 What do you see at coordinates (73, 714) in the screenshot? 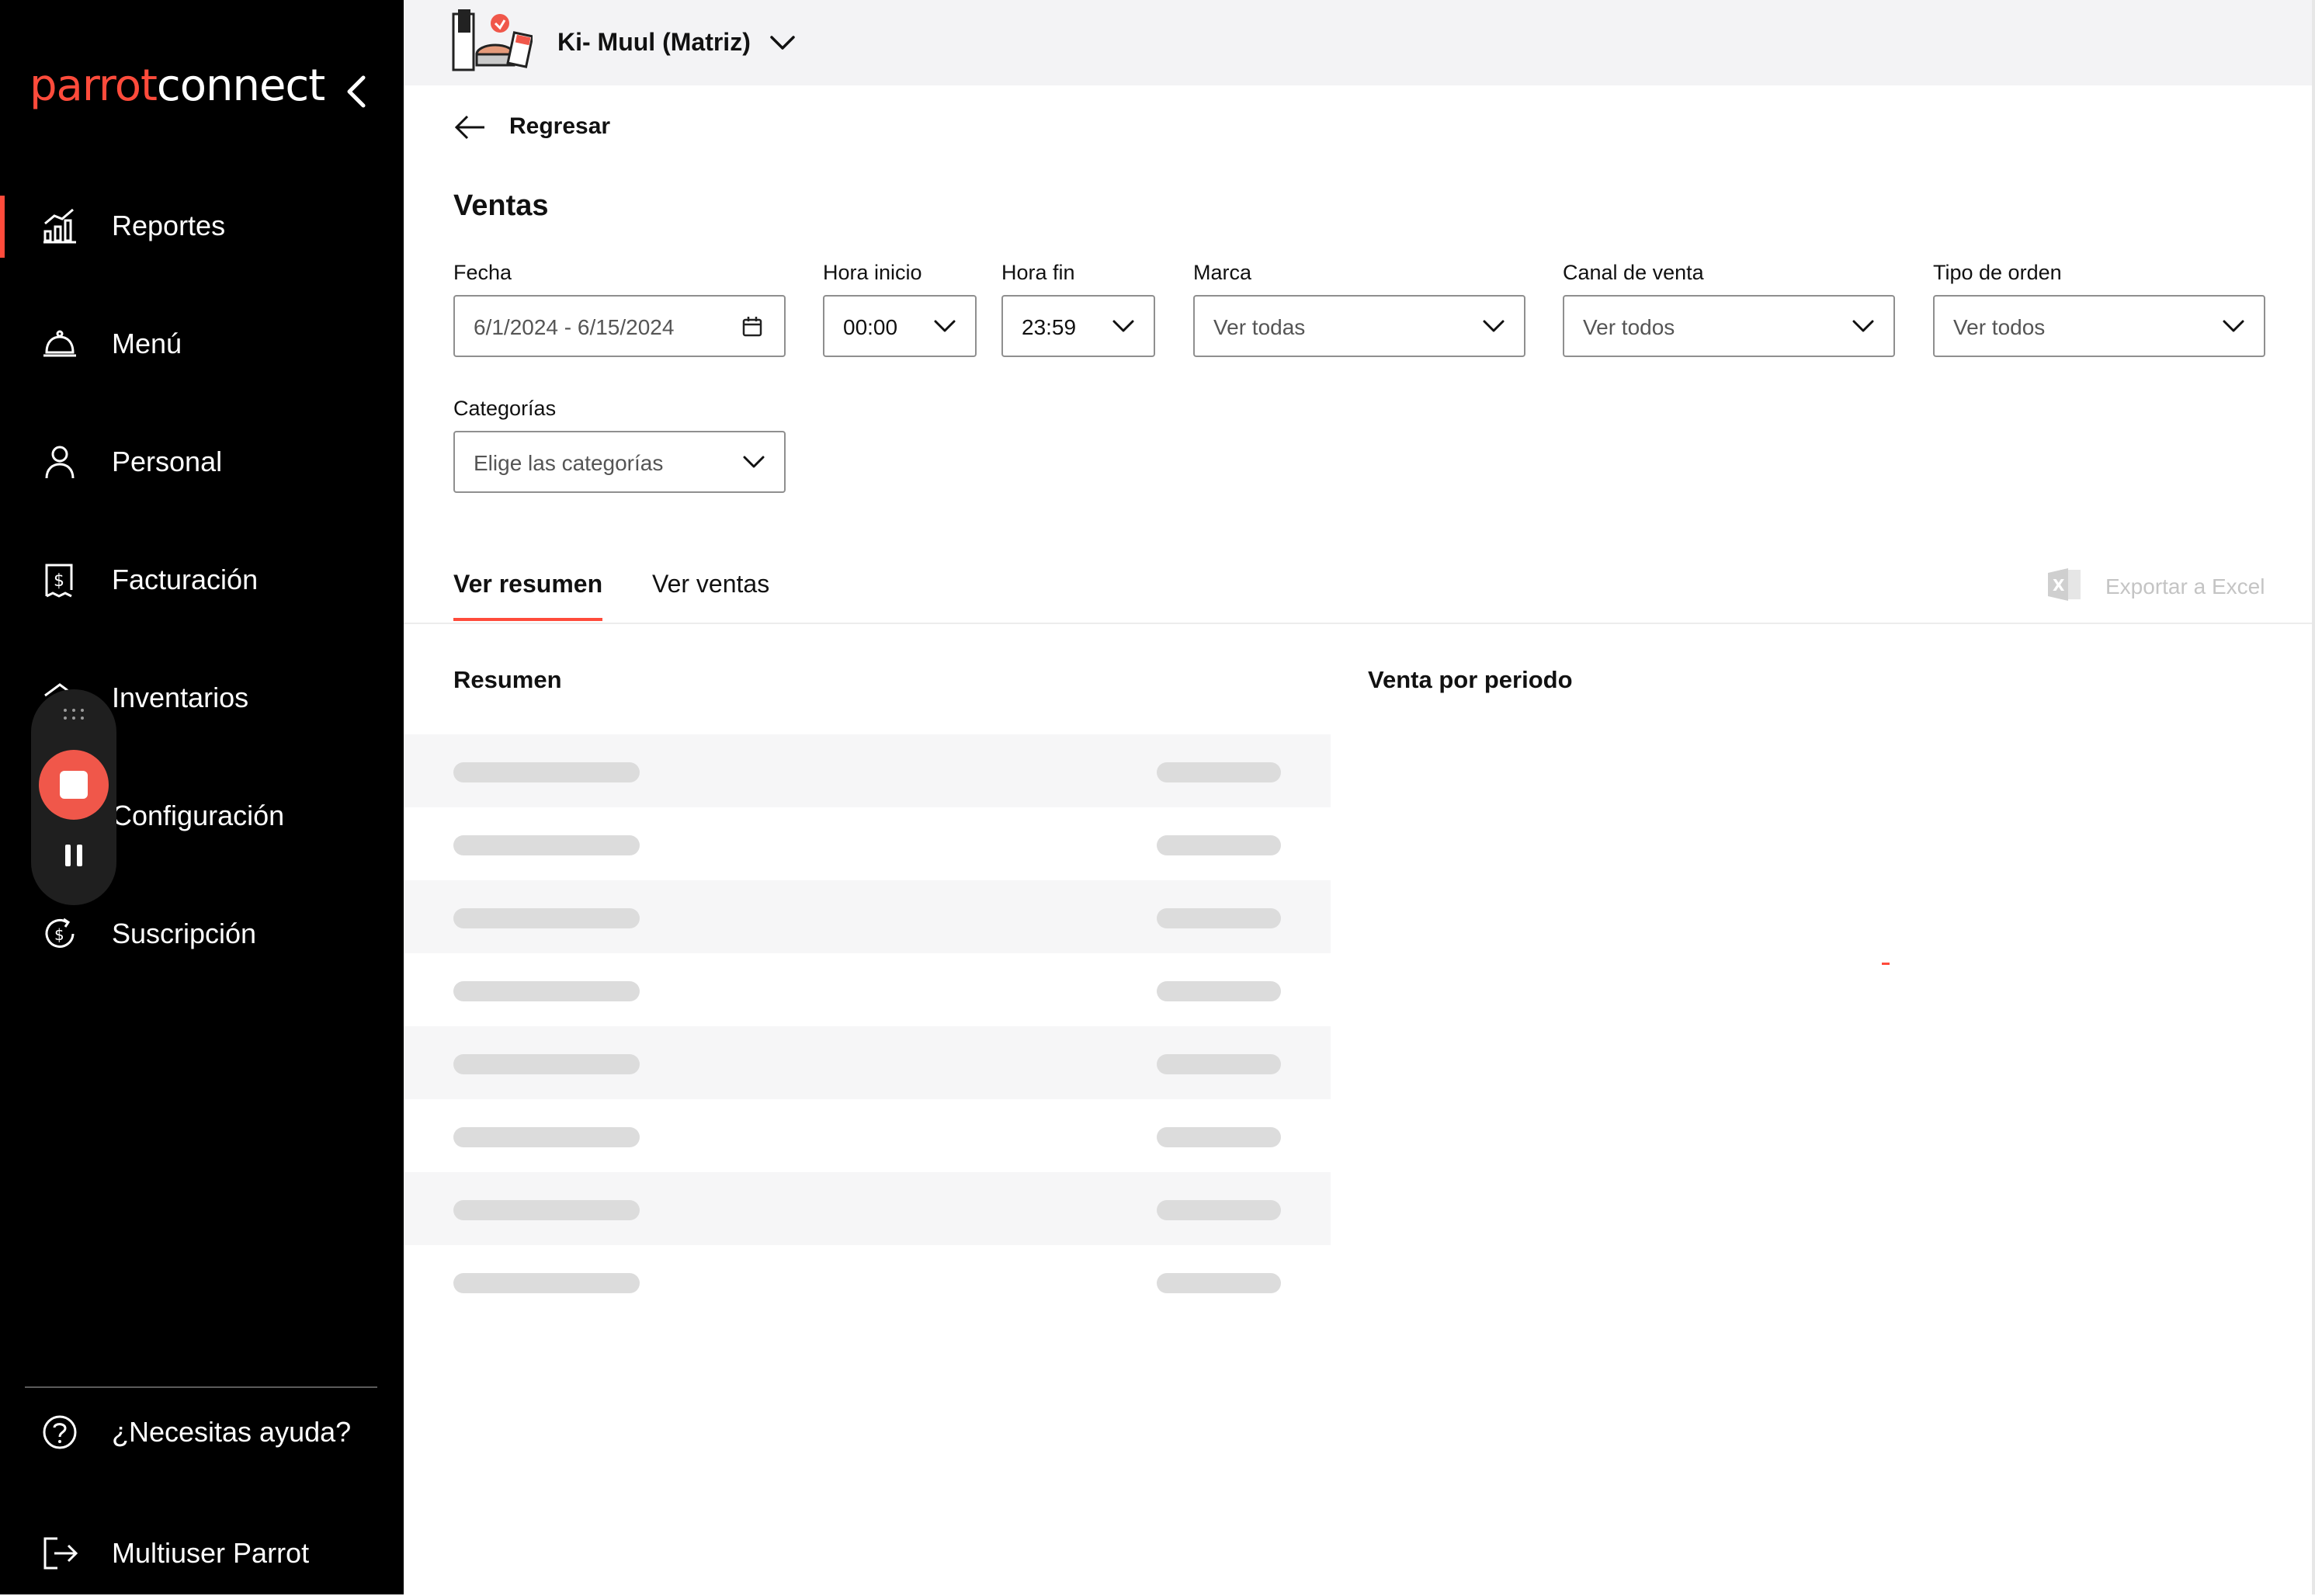
I see `drag-handle-icon` at bounding box center [73, 714].